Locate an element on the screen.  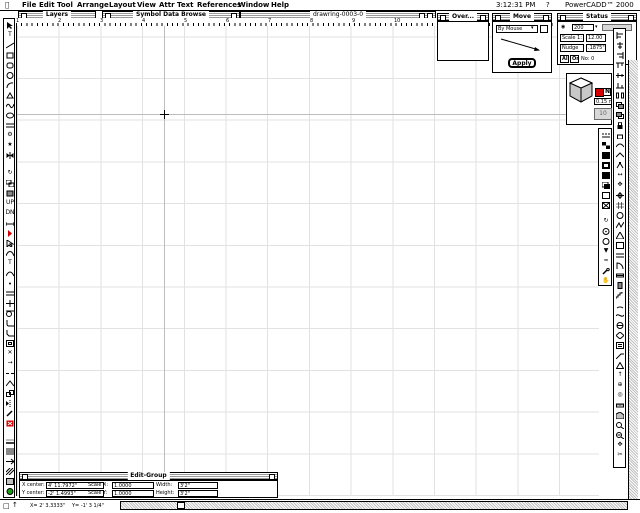
width-field: 3'2" is located at coordinates (198, 485).